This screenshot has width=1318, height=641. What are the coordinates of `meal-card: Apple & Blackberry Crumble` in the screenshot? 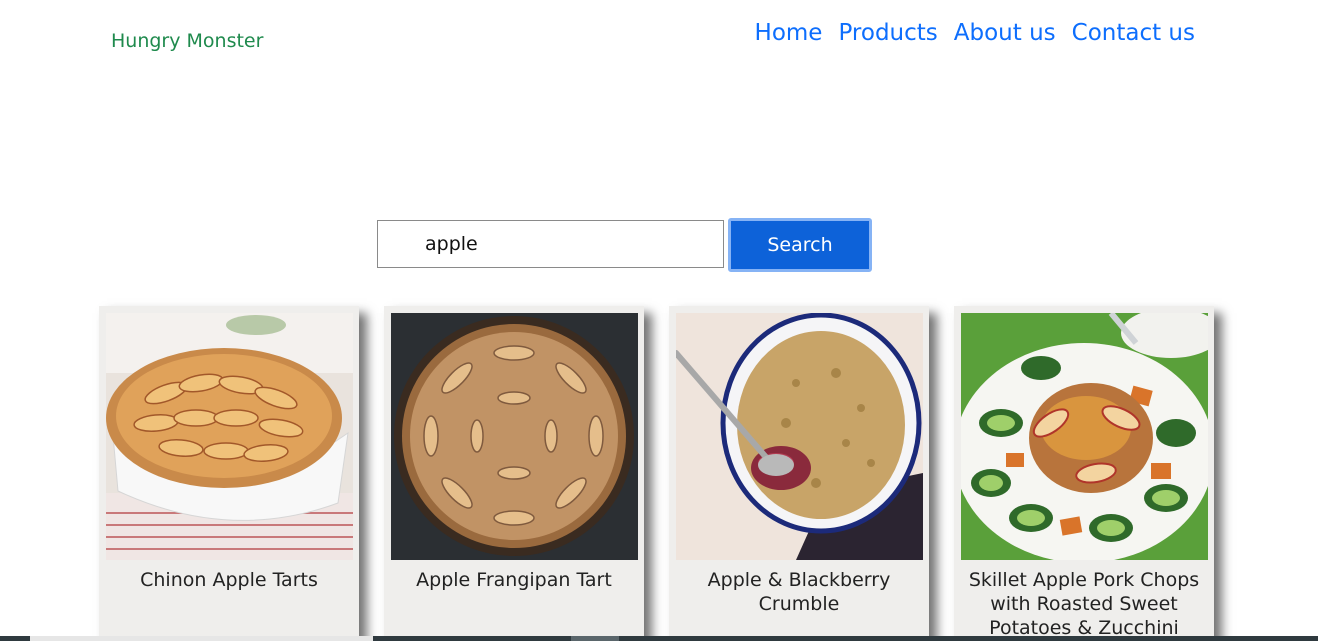 It's located at (799, 473).